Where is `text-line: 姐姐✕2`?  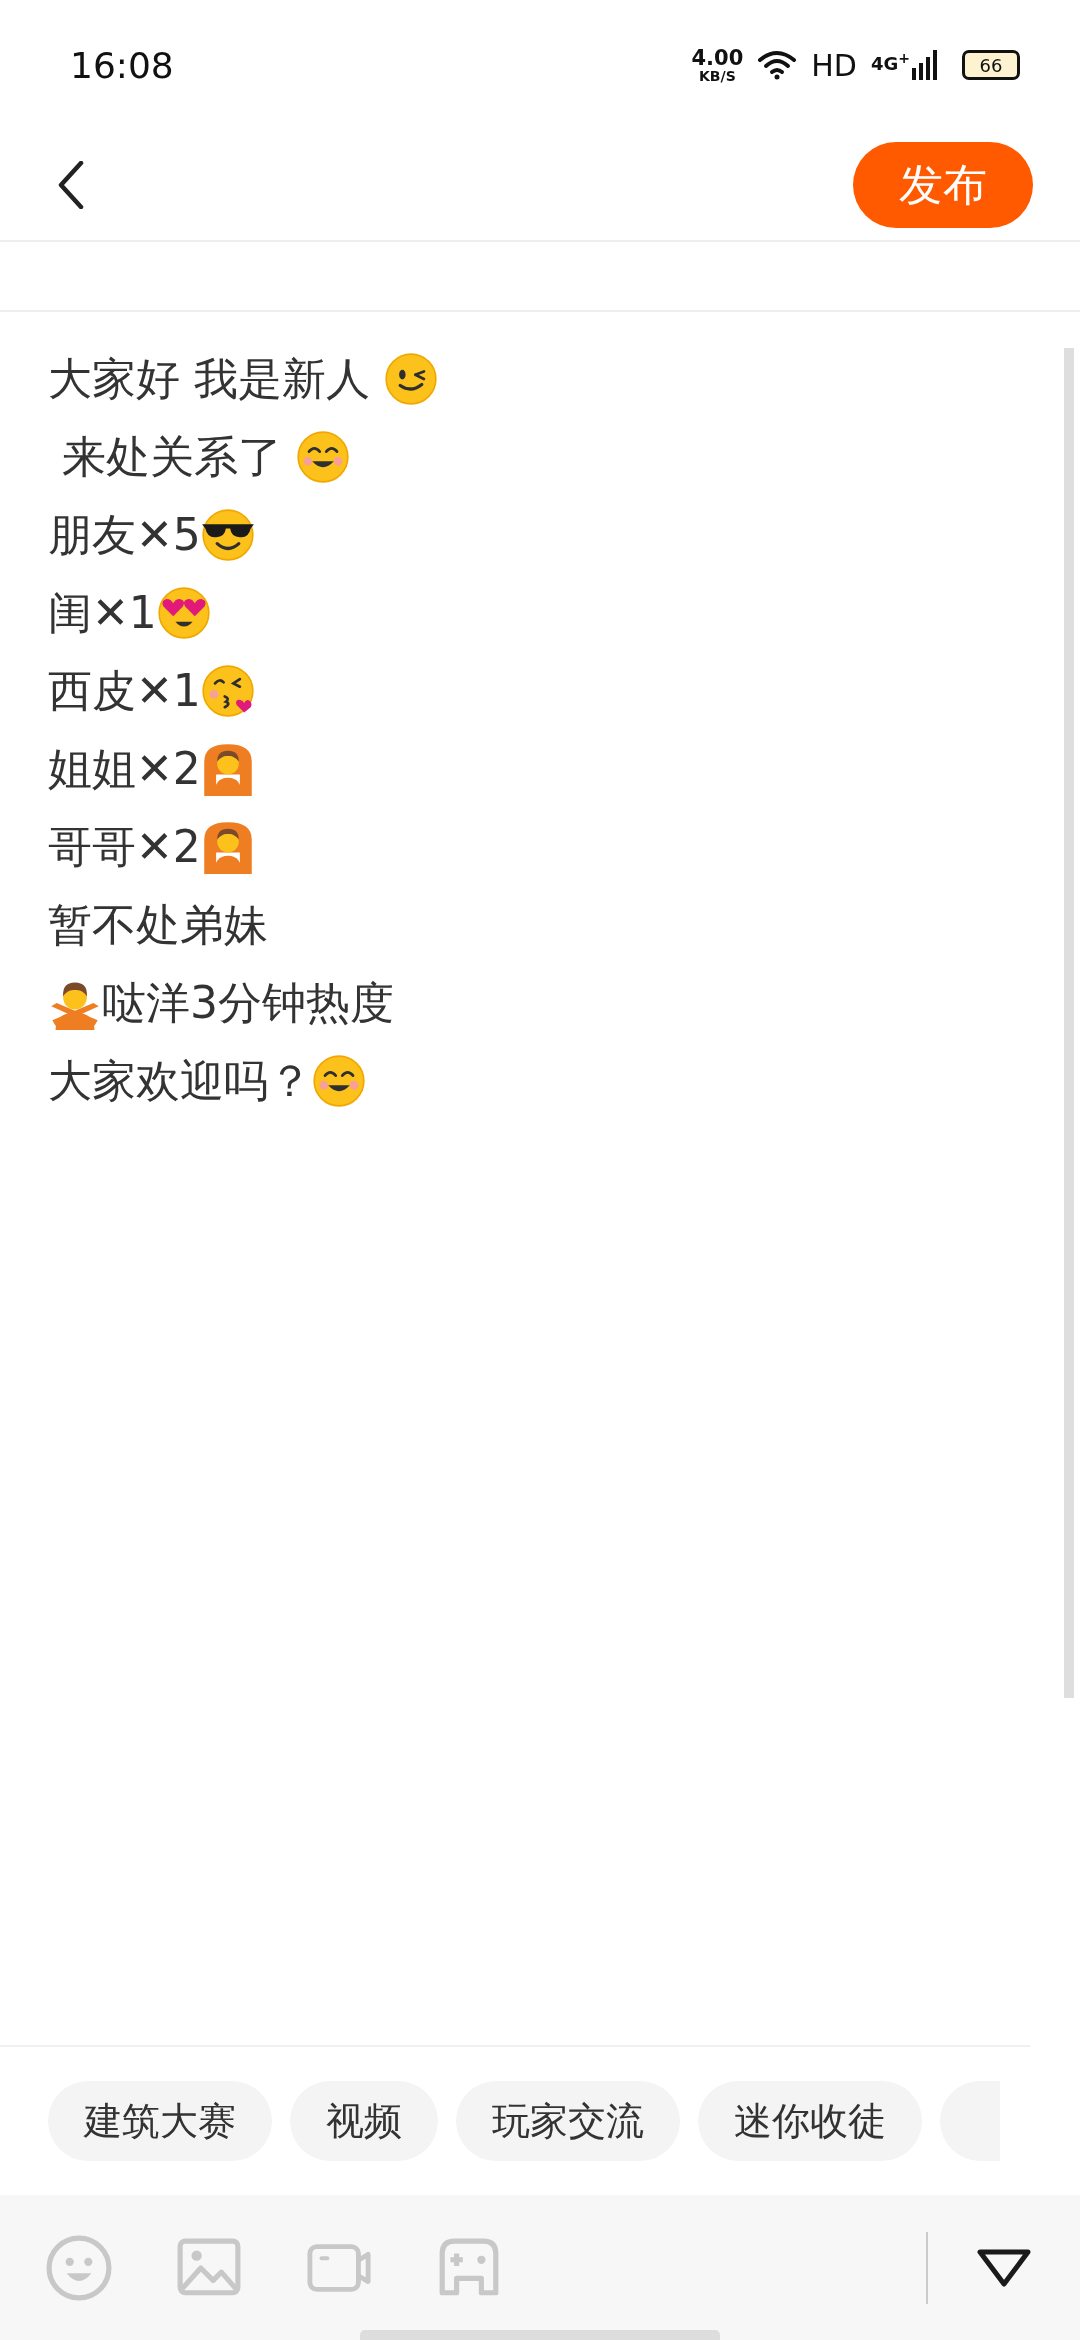 text-line: 姐姐✕2 is located at coordinates (124, 768).